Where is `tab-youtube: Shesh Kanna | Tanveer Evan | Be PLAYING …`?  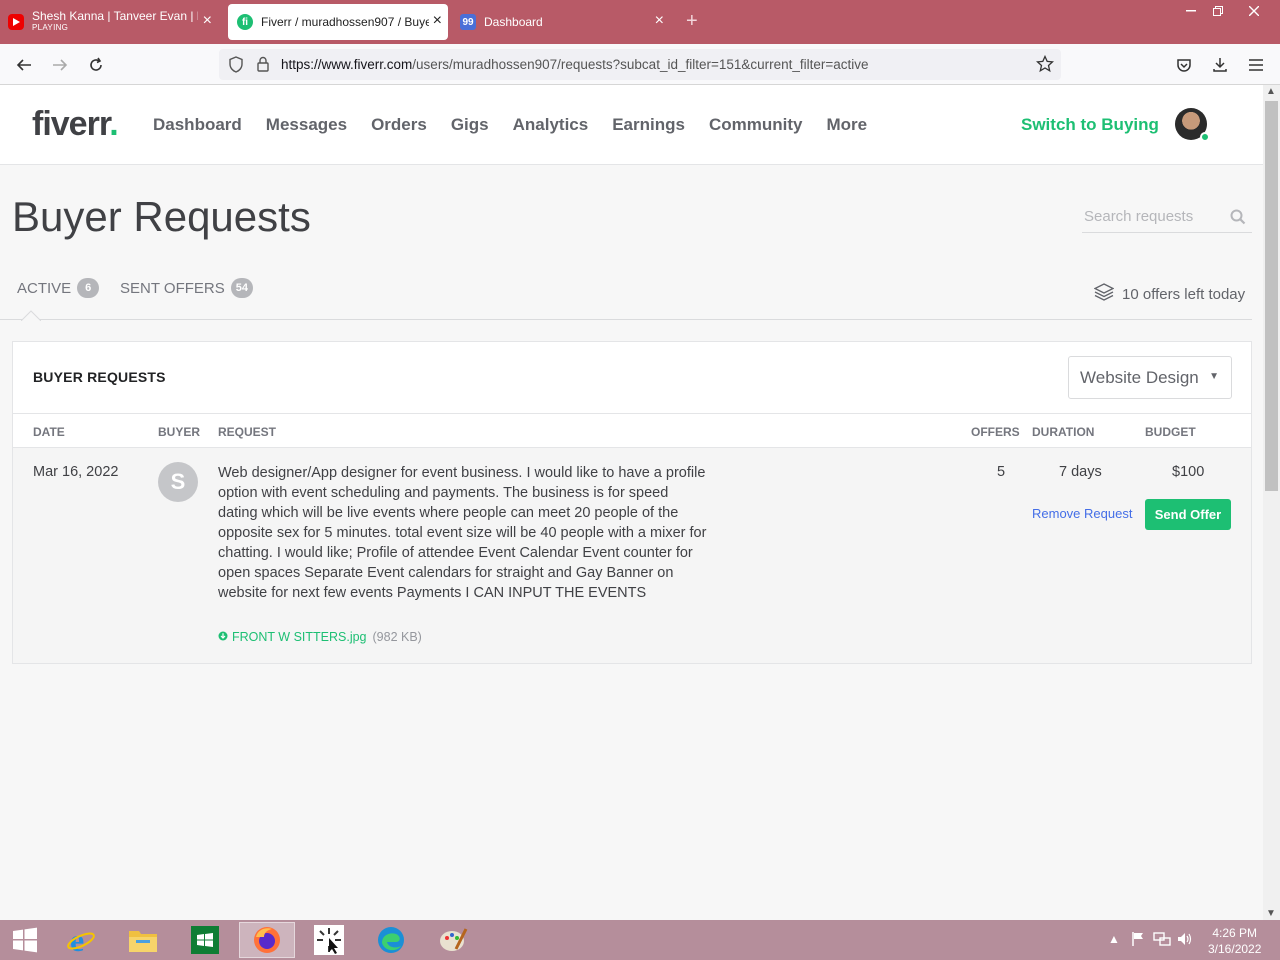 tab-youtube: Shesh Kanna | Tanveer Evan | Be PLAYING … is located at coordinates (113, 22).